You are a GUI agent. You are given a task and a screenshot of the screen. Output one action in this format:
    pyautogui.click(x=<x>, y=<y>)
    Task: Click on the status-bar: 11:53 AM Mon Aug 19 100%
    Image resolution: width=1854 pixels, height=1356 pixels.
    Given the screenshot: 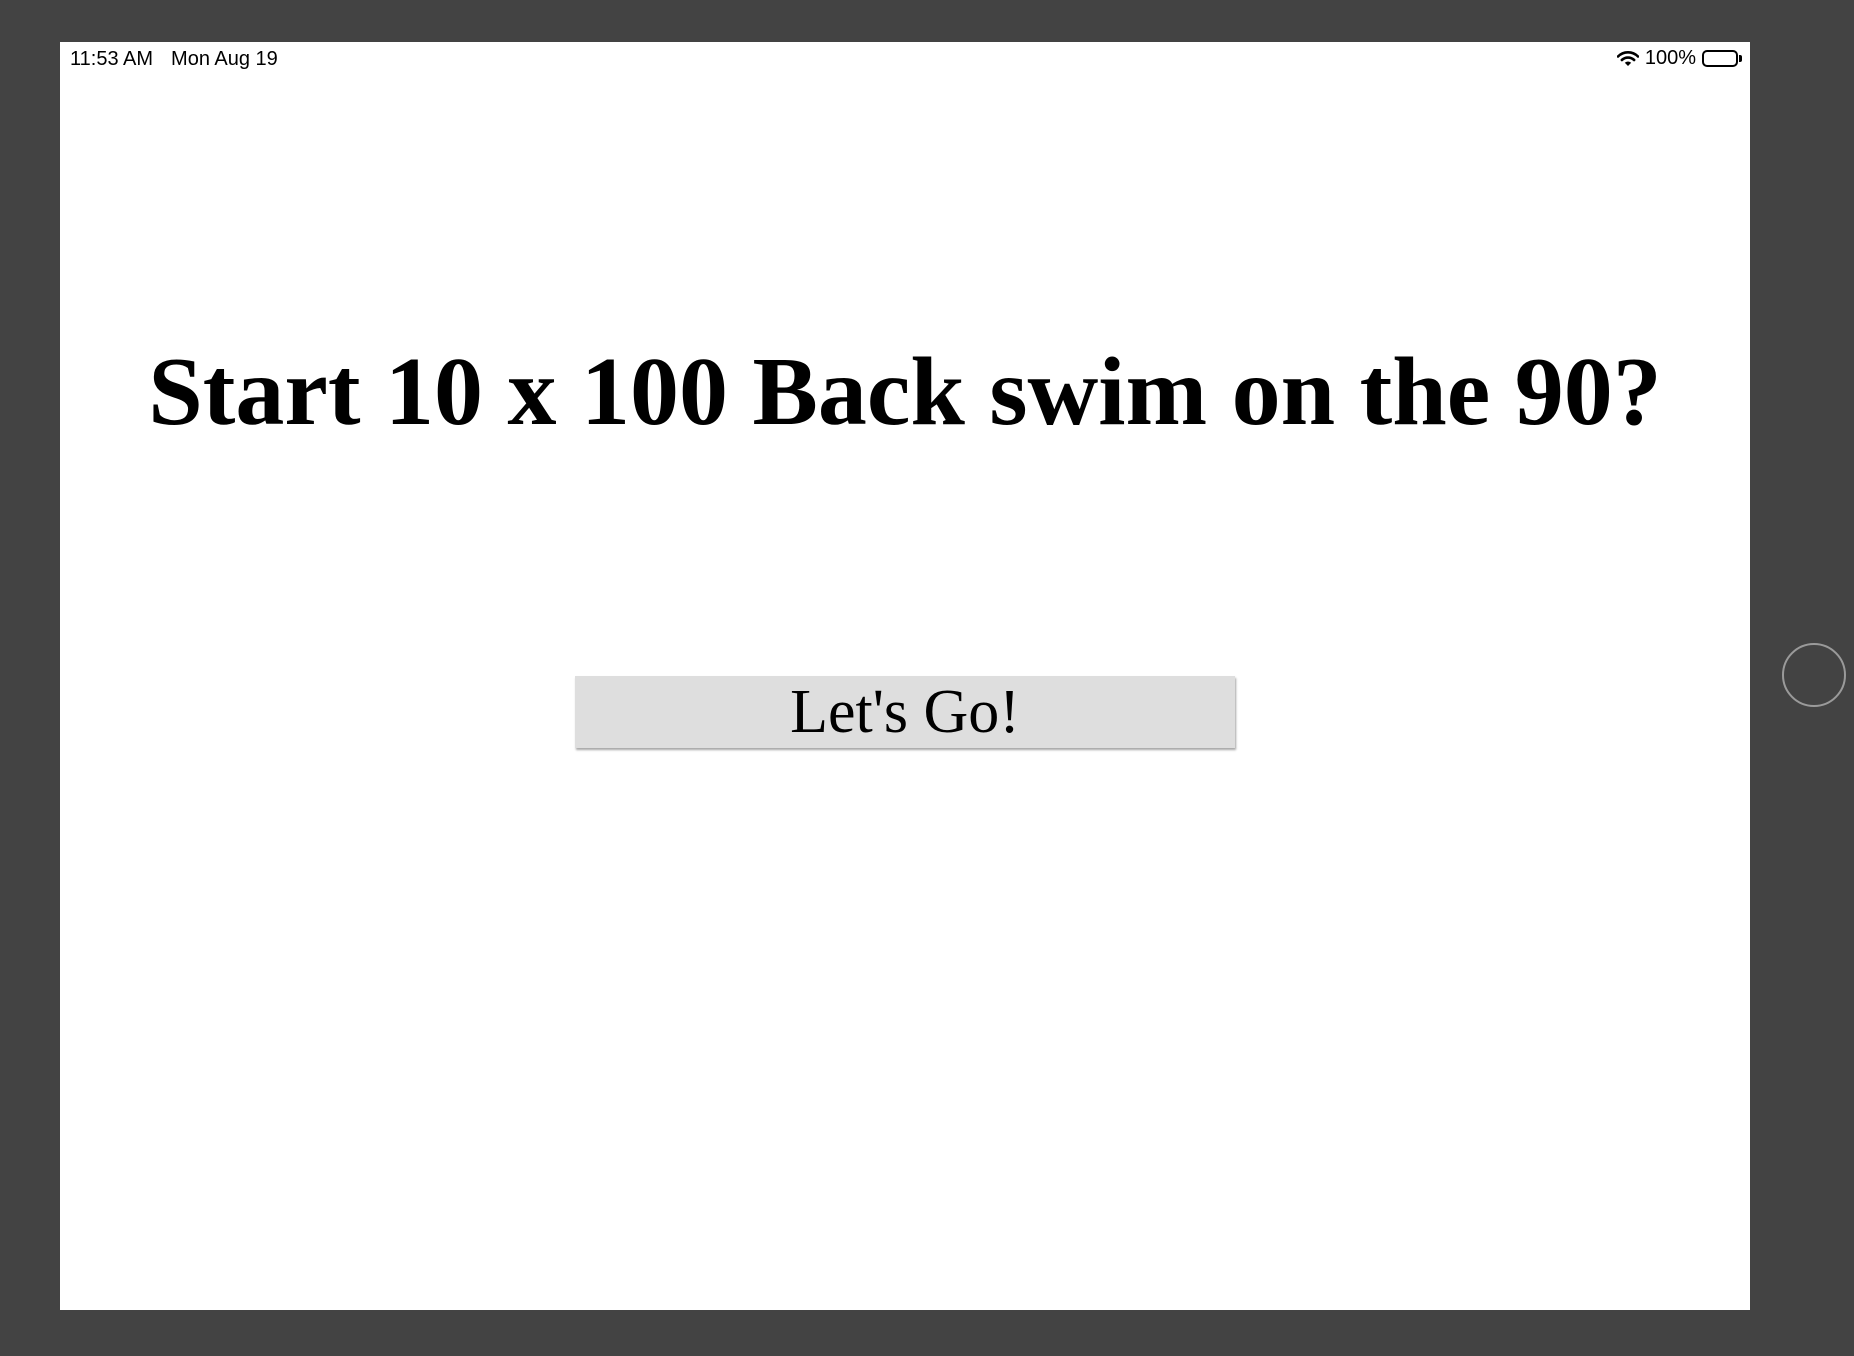 What is the action you would take?
    pyautogui.click(x=905, y=58)
    